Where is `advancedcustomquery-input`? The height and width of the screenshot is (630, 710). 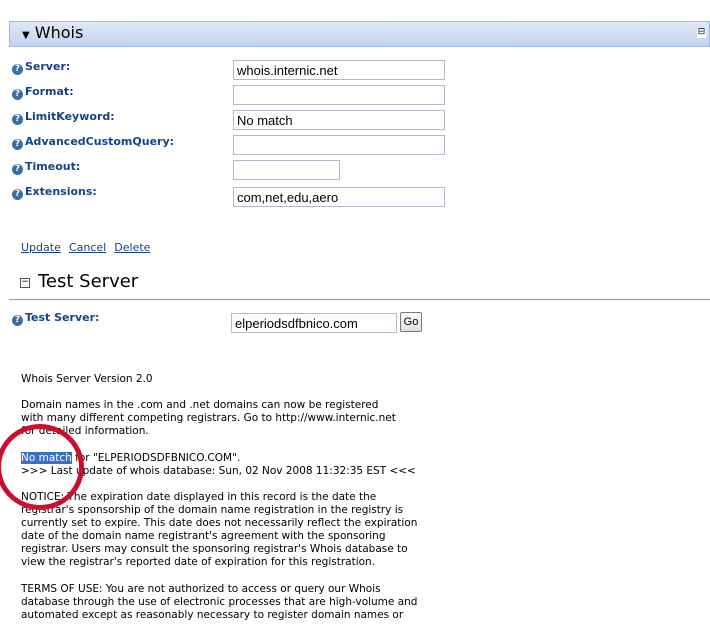
advancedcustomquery-input is located at coordinates (339, 145).